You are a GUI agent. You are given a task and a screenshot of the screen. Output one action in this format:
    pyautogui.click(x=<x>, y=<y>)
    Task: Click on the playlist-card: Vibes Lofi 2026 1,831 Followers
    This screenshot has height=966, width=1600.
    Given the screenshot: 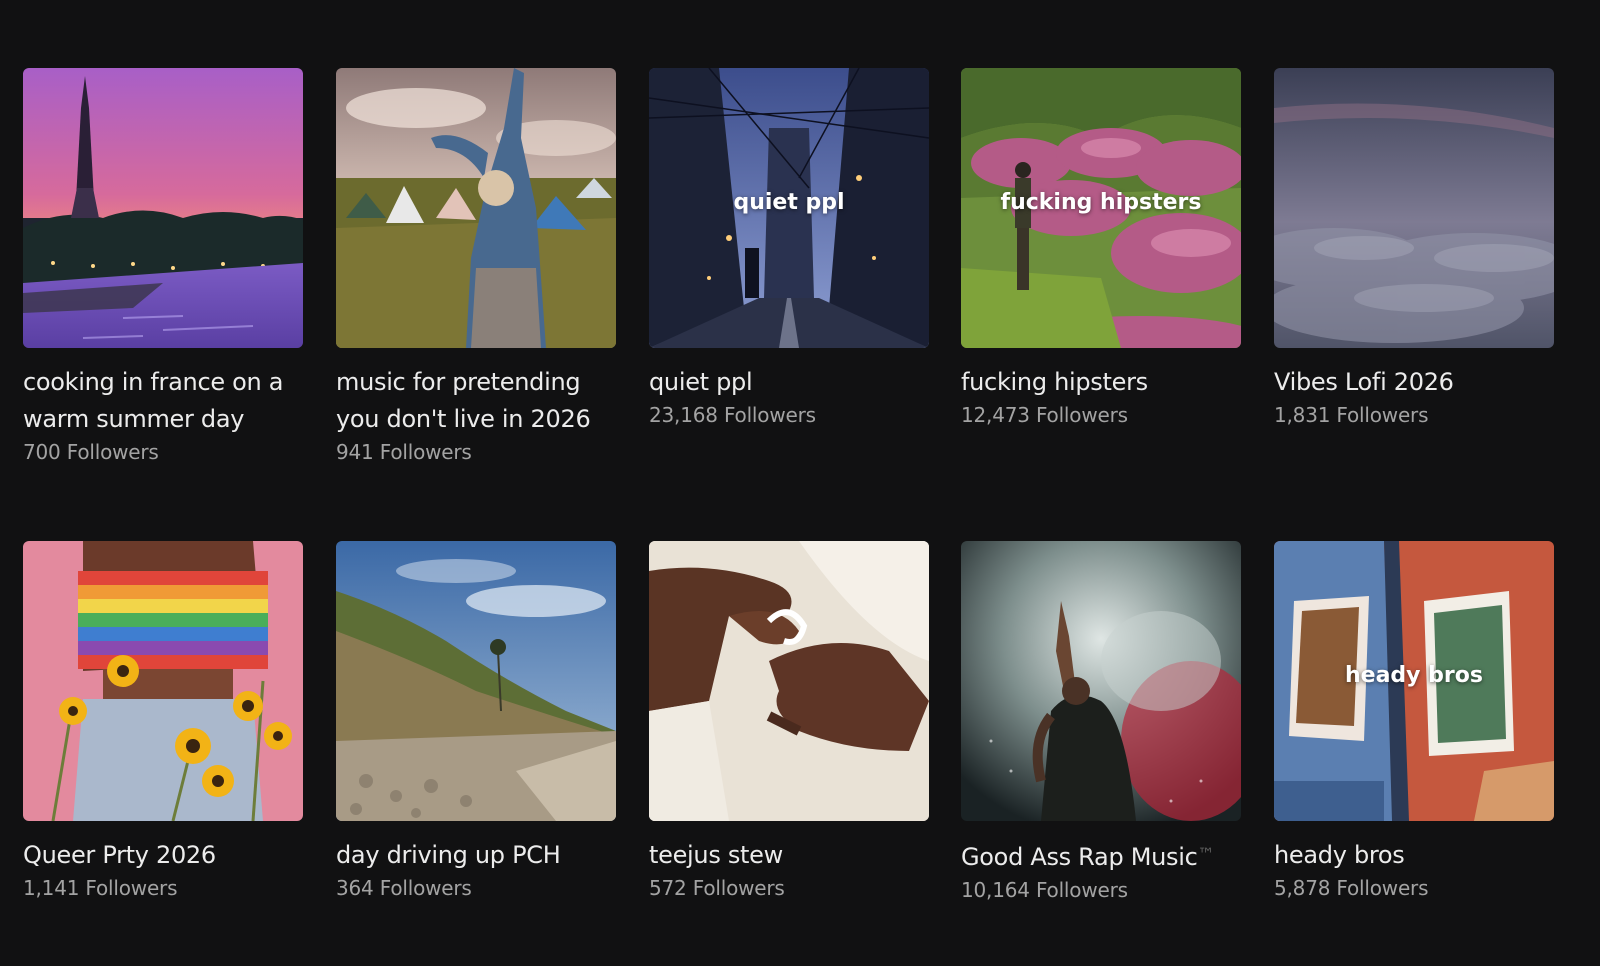 What is the action you would take?
    pyautogui.click(x=1414, y=247)
    